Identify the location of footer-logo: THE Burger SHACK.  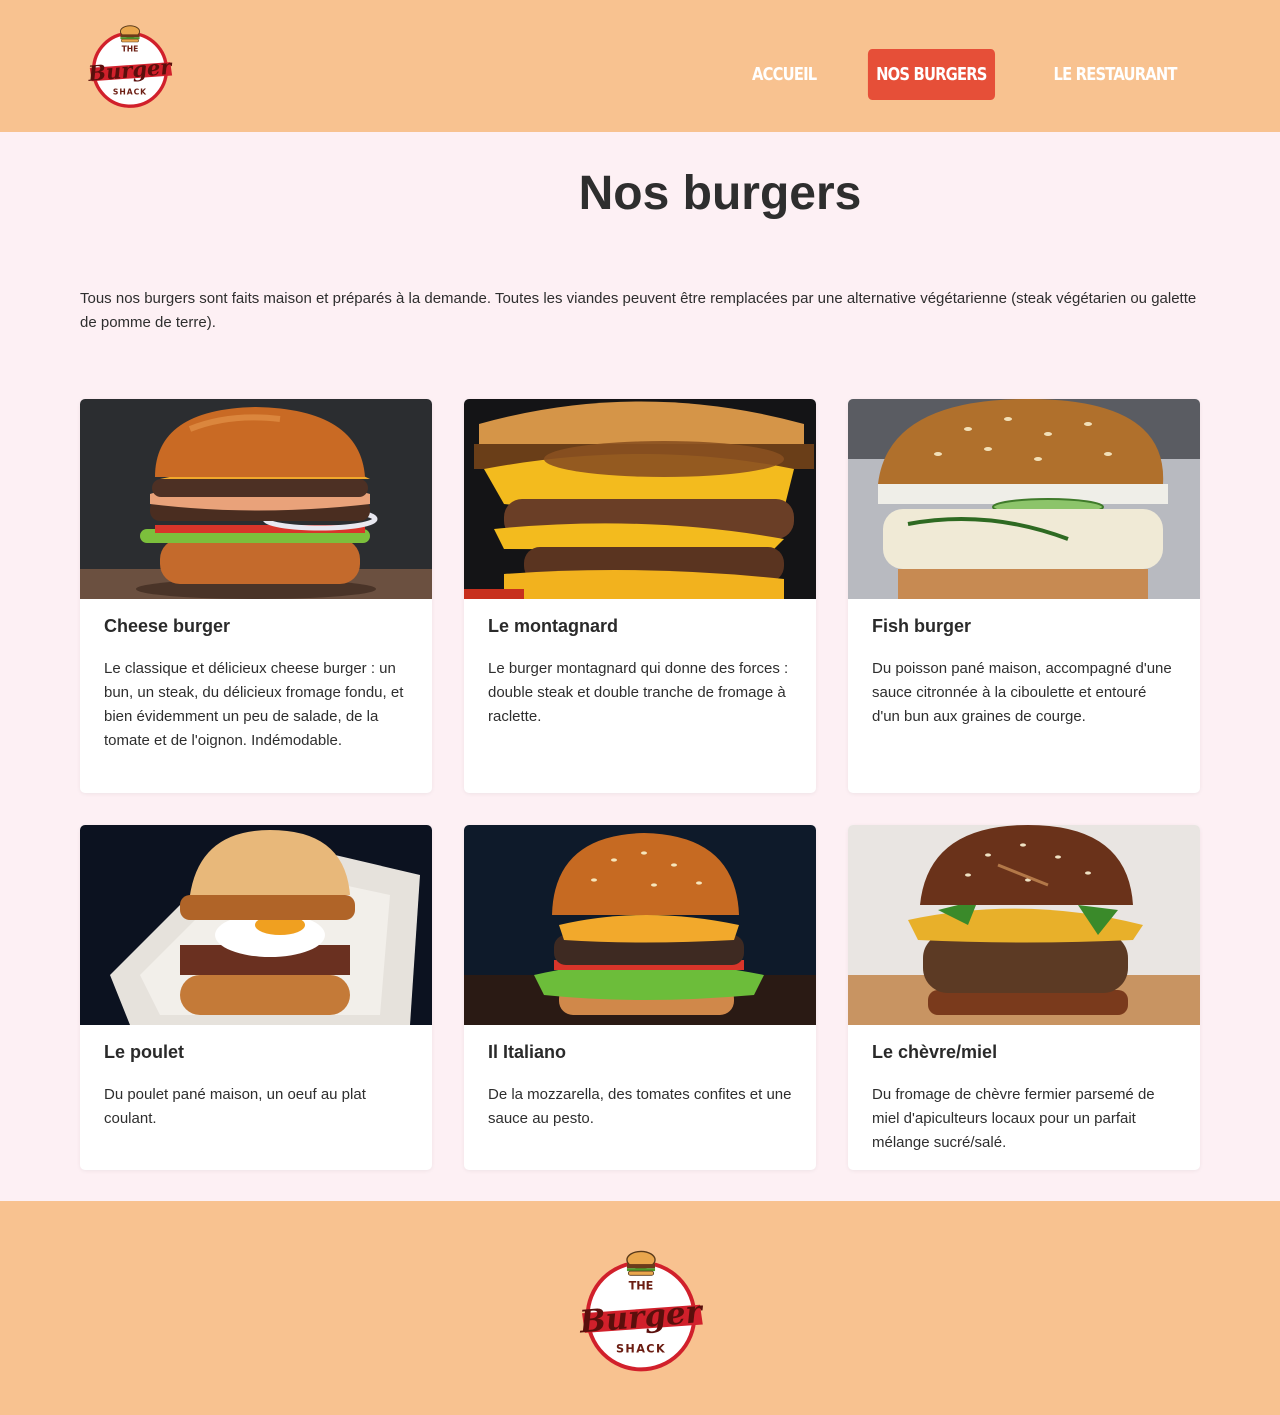
(641, 1309).